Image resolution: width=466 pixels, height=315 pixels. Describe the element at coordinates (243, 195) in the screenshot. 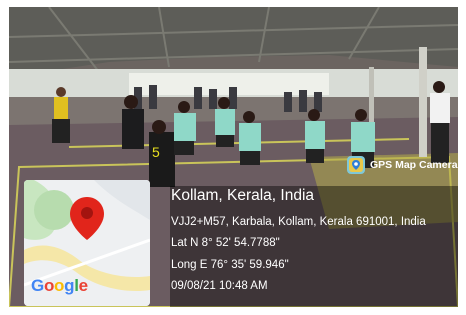

I see `location-title: Kollam, Kerala, India` at that location.